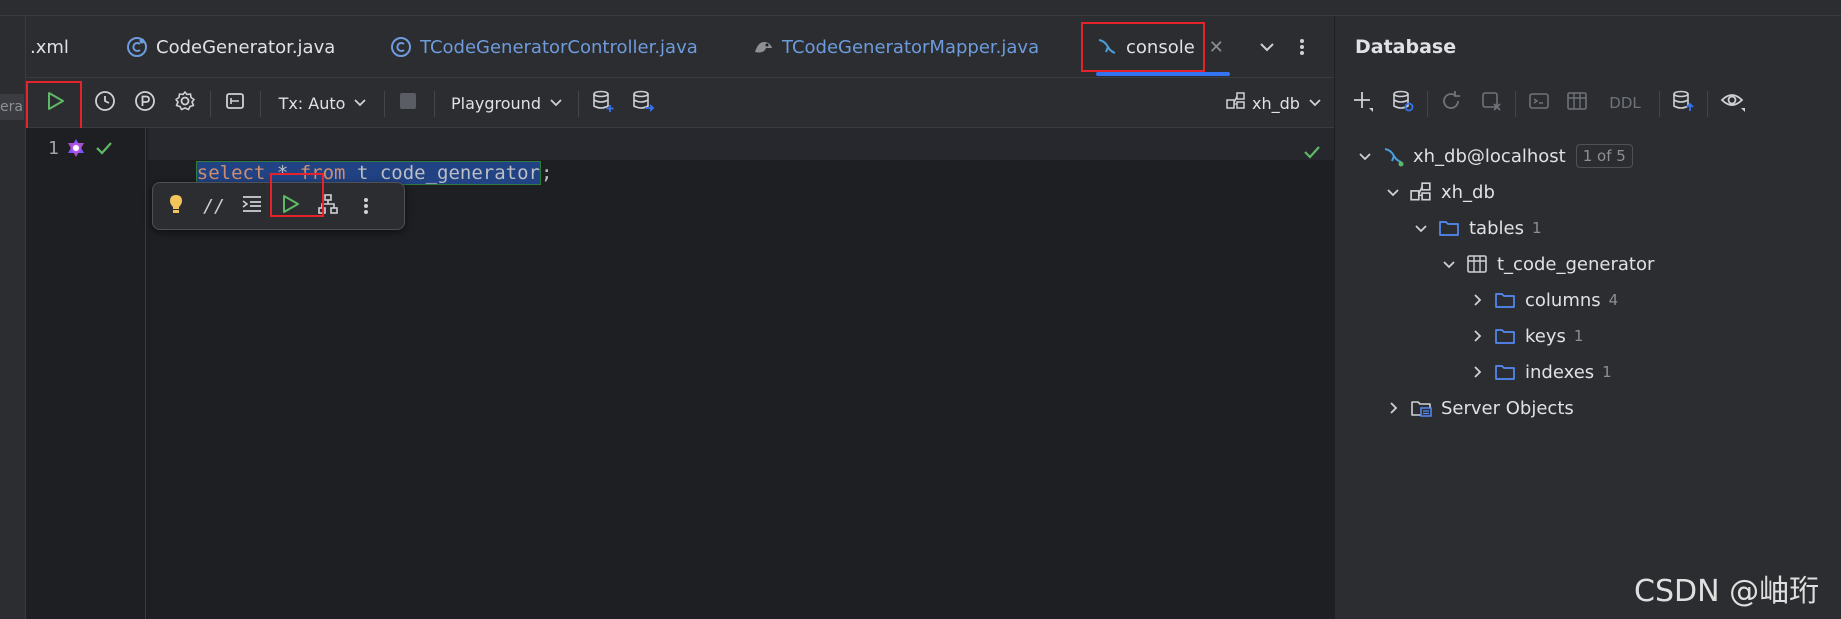  What do you see at coordinates (1546, 264) in the screenshot?
I see `tree-node-table: t_code_generator` at bounding box center [1546, 264].